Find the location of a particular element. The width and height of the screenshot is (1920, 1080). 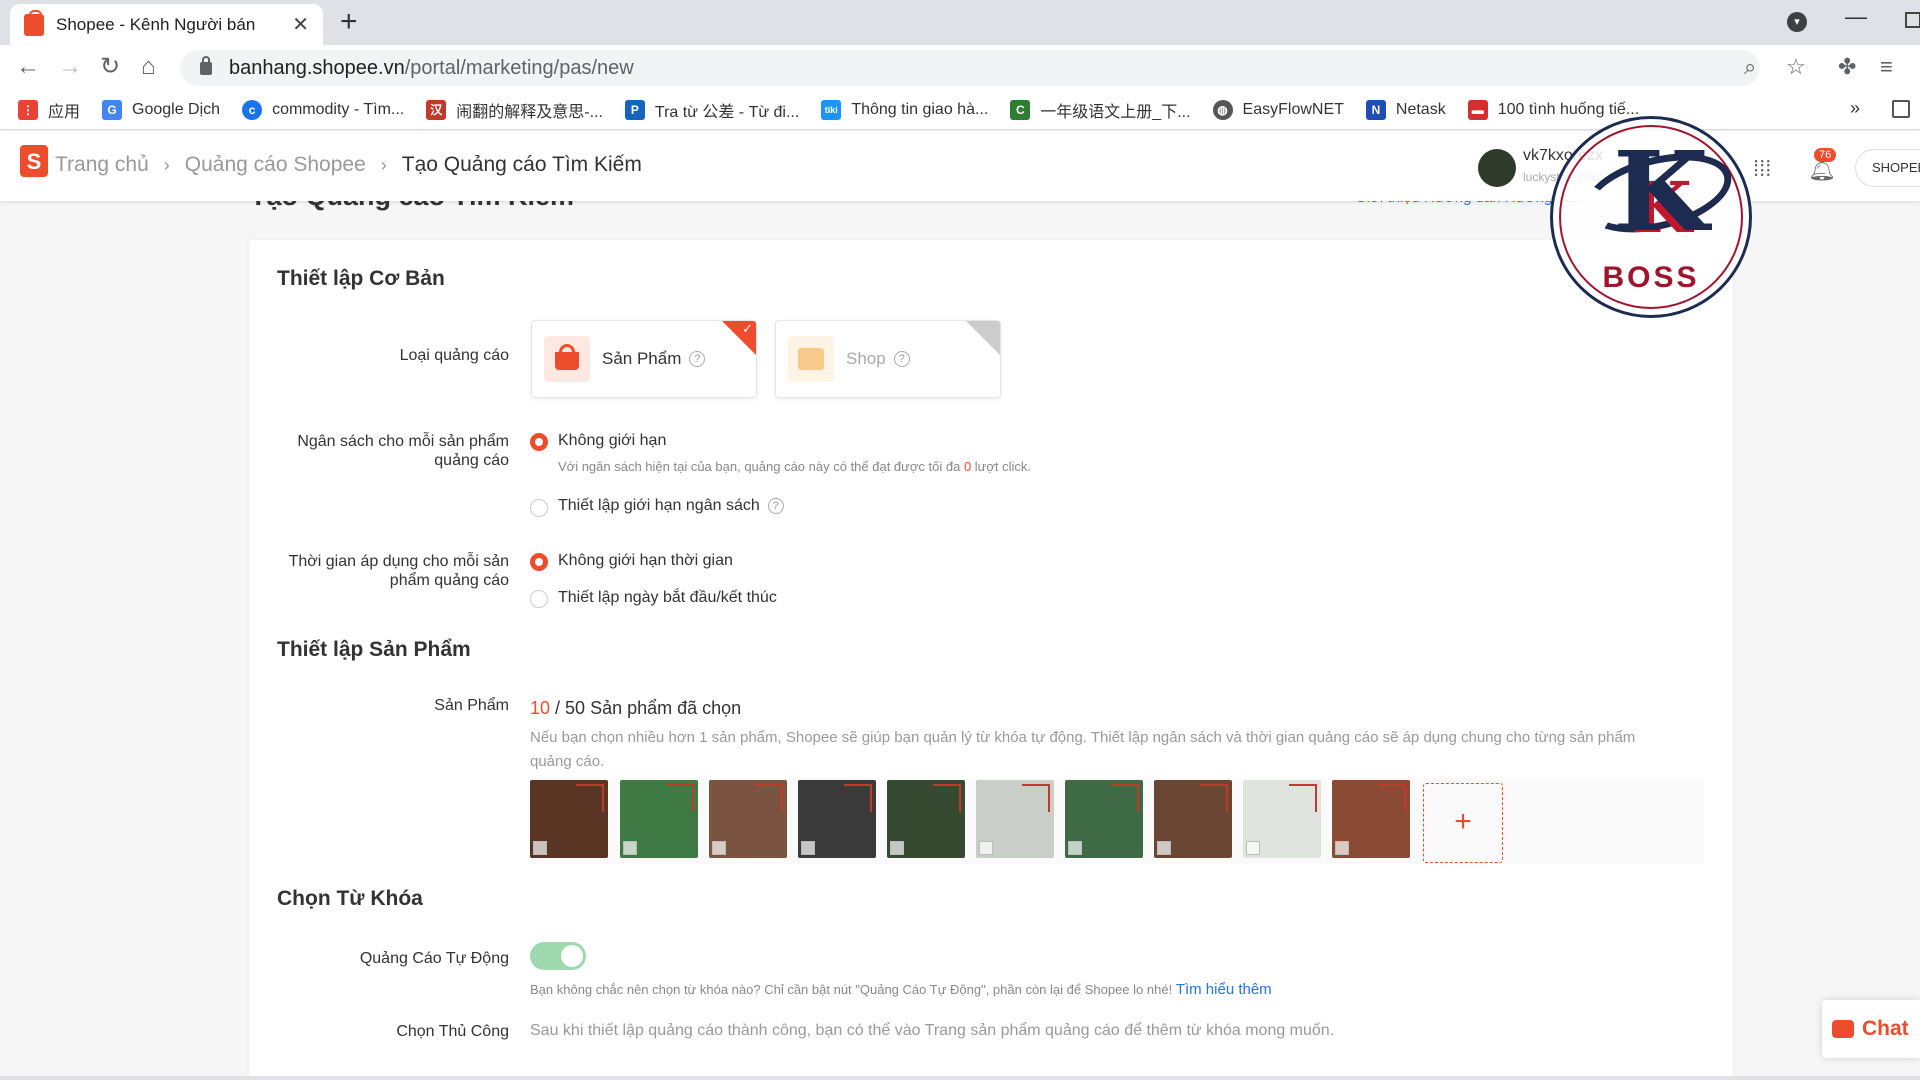

media-control-icon: ≡ is located at coordinates (1886, 67).